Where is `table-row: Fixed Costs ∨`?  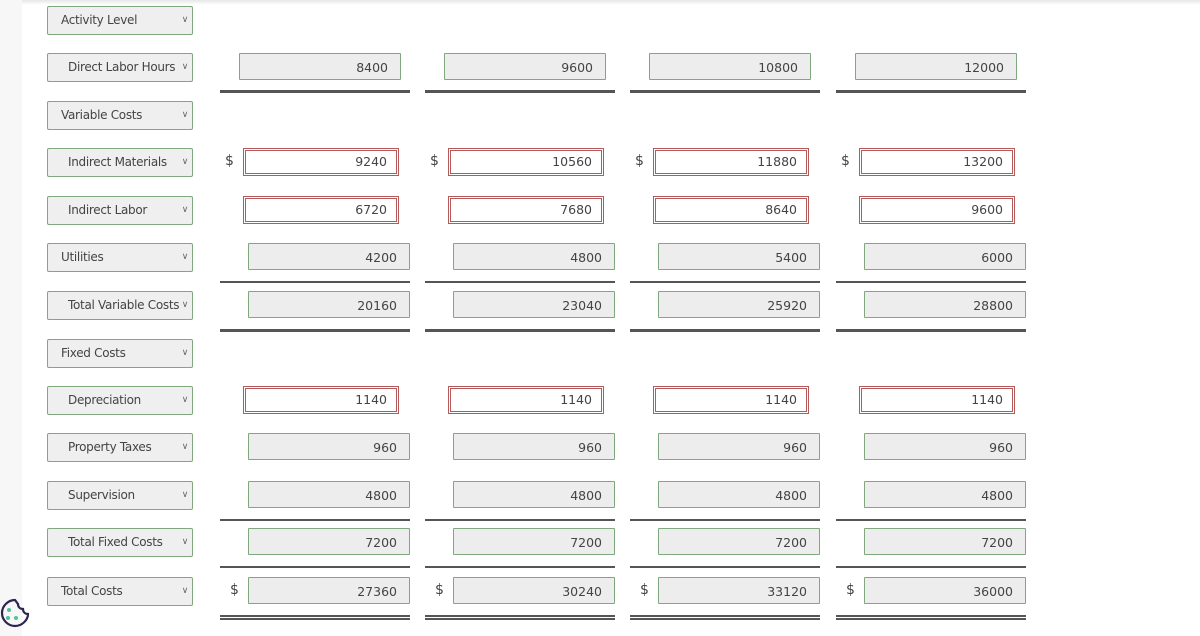
table-row: Fixed Costs ∨ is located at coordinates (600, 354).